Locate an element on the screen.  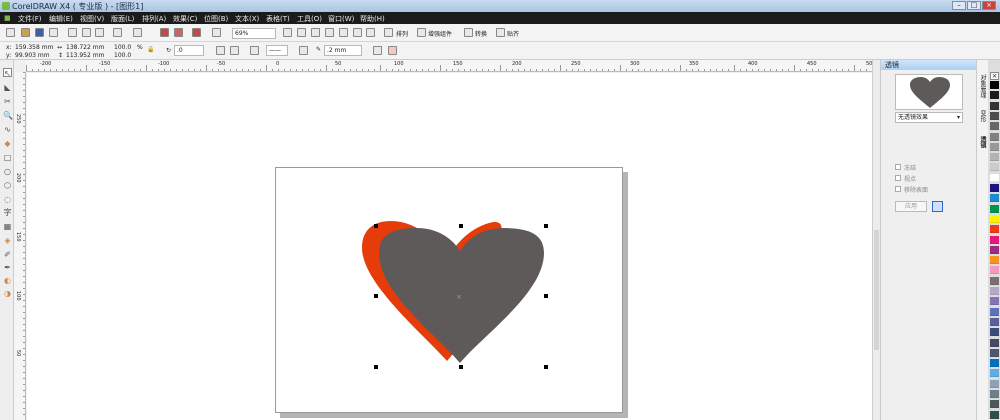
menu-view: 视图(V) is located at coordinates (92, 19).